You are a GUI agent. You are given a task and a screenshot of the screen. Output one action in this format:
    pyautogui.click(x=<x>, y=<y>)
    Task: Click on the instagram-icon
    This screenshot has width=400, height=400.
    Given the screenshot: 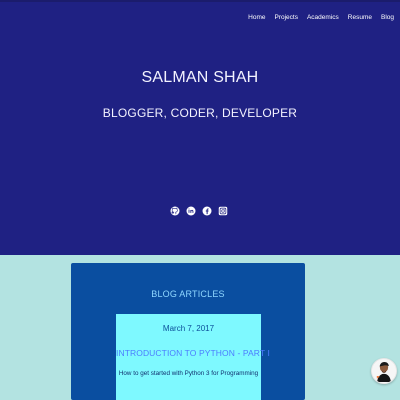 What is the action you would take?
    pyautogui.click(x=223, y=211)
    